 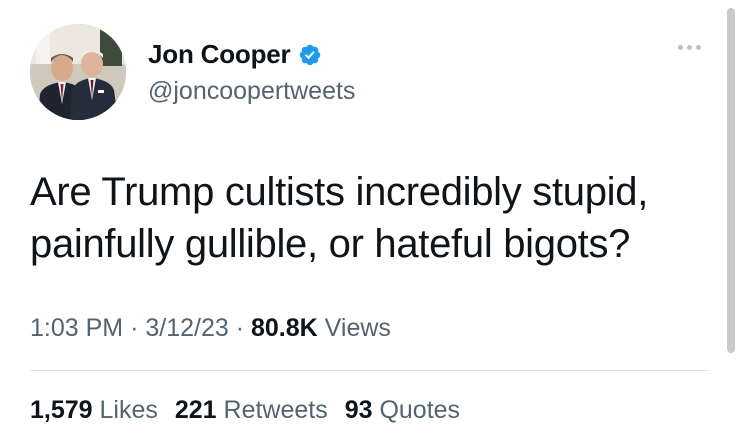 What do you see at coordinates (128, 410) in the screenshot?
I see `likes-label: Likes` at bounding box center [128, 410].